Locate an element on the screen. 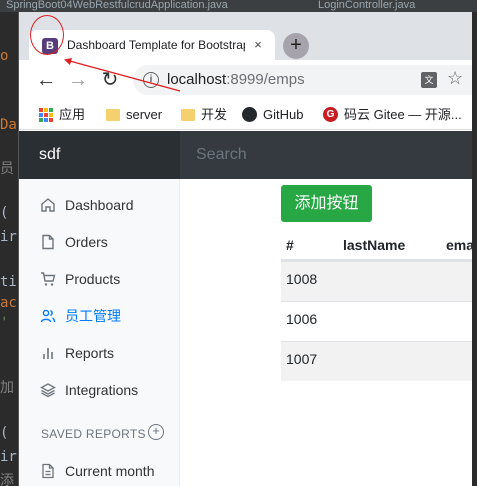 The image size is (477, 486). url-text: localhost:8999/emps is located at coordinates (236, 79).